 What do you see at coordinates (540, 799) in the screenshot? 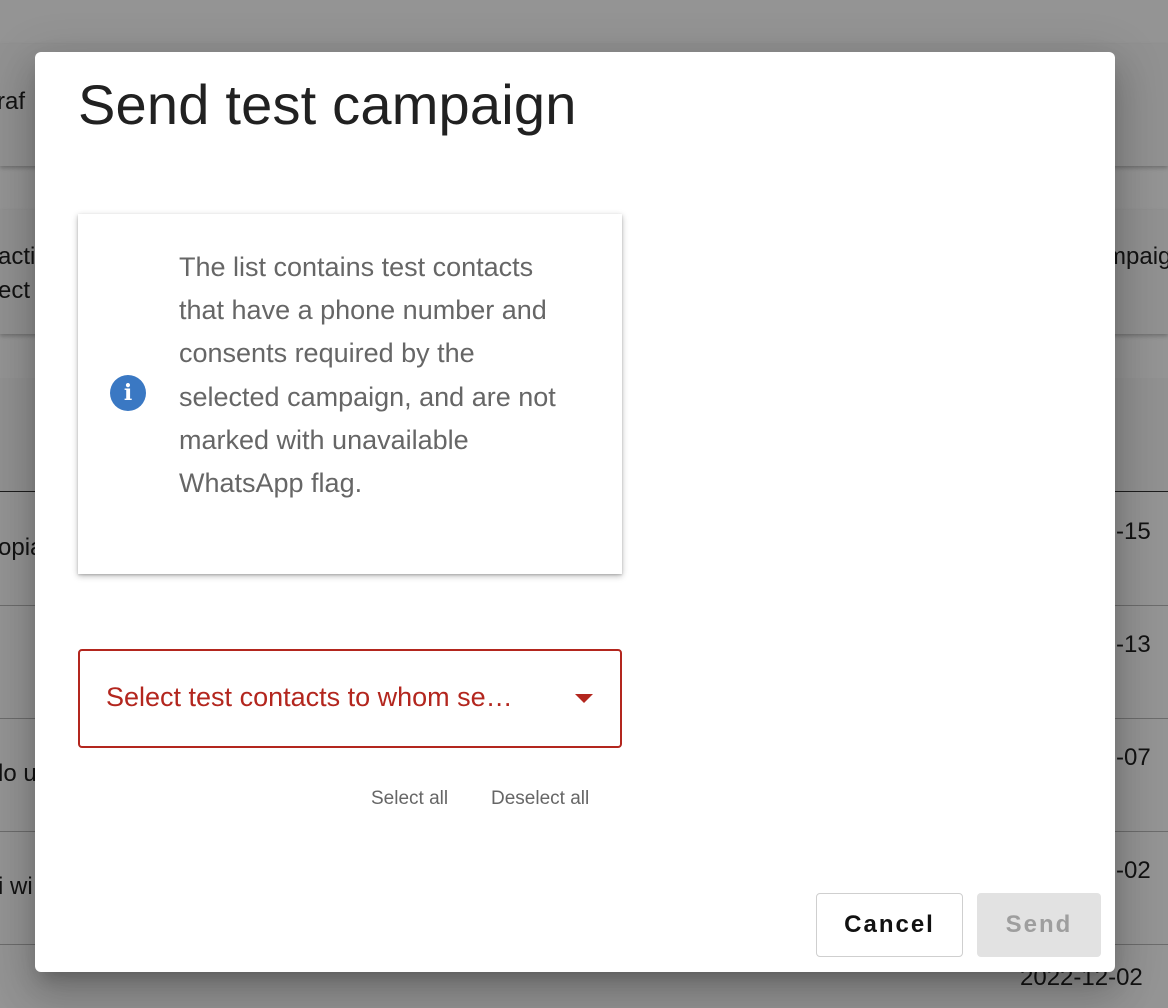
I see `deselect-all-button: Deselect all` at bounding box center [540, 799].